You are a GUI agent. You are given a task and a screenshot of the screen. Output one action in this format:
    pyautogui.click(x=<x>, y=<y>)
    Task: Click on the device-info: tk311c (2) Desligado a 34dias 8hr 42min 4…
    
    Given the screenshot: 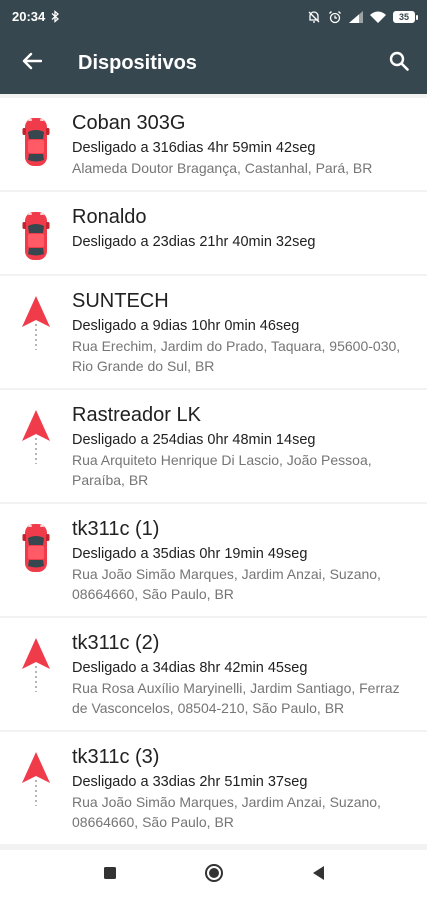 What is the action you would take?
    pyautogui.click(x=249, y=673)
    